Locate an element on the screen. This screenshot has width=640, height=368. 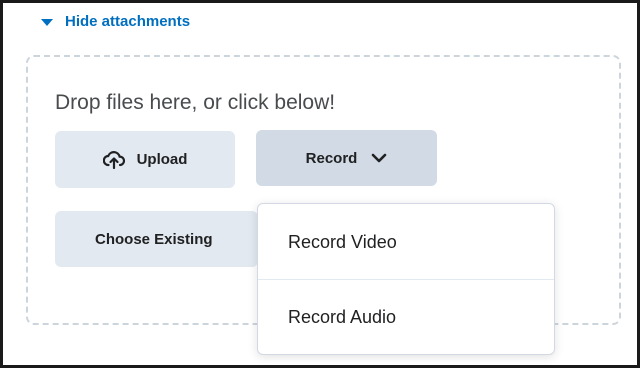
upload-button-label: Upload is located at coordinates (162, 159).